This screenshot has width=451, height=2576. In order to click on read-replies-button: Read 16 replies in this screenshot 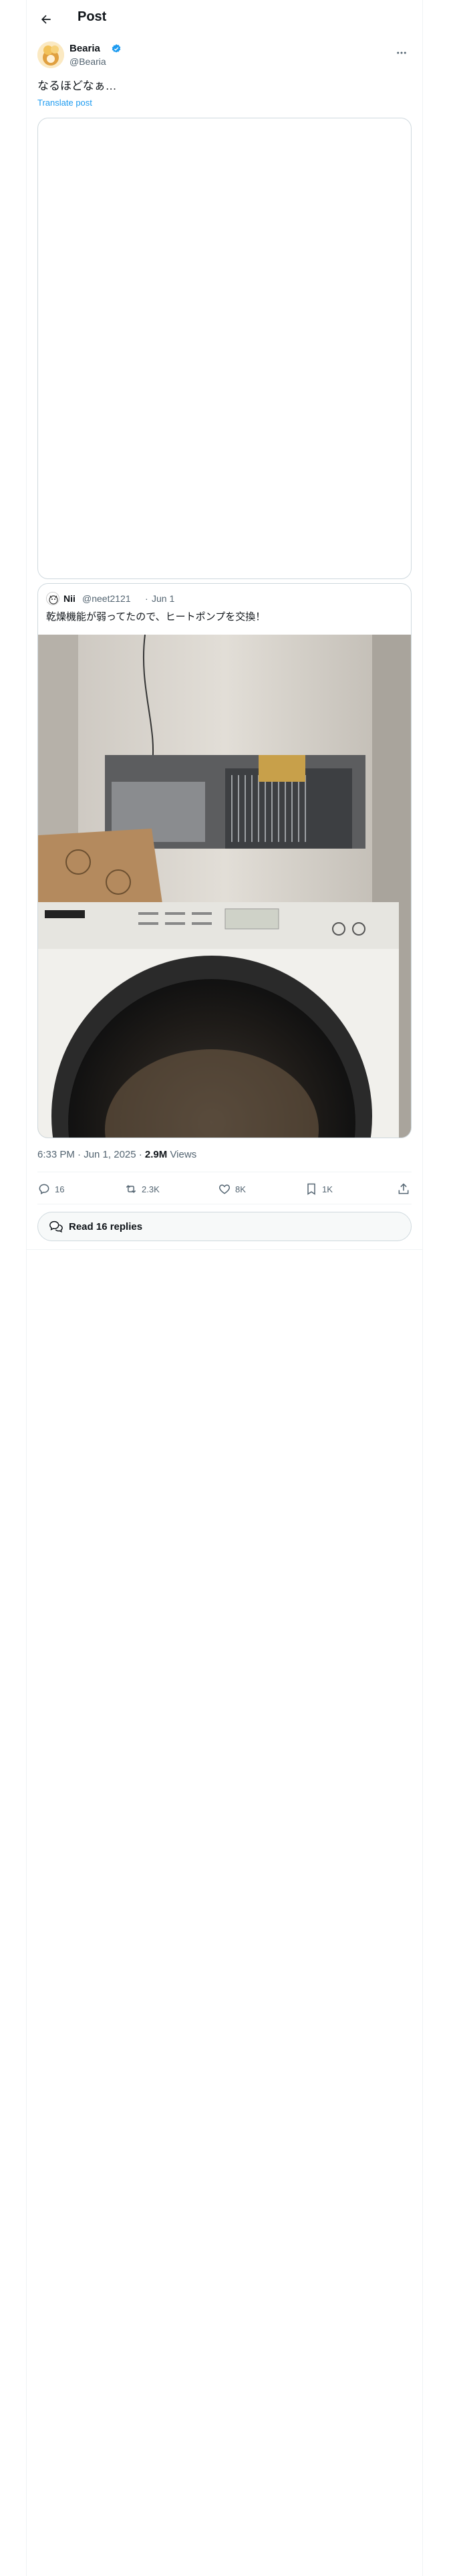, I will do `click(224, 1226)`.